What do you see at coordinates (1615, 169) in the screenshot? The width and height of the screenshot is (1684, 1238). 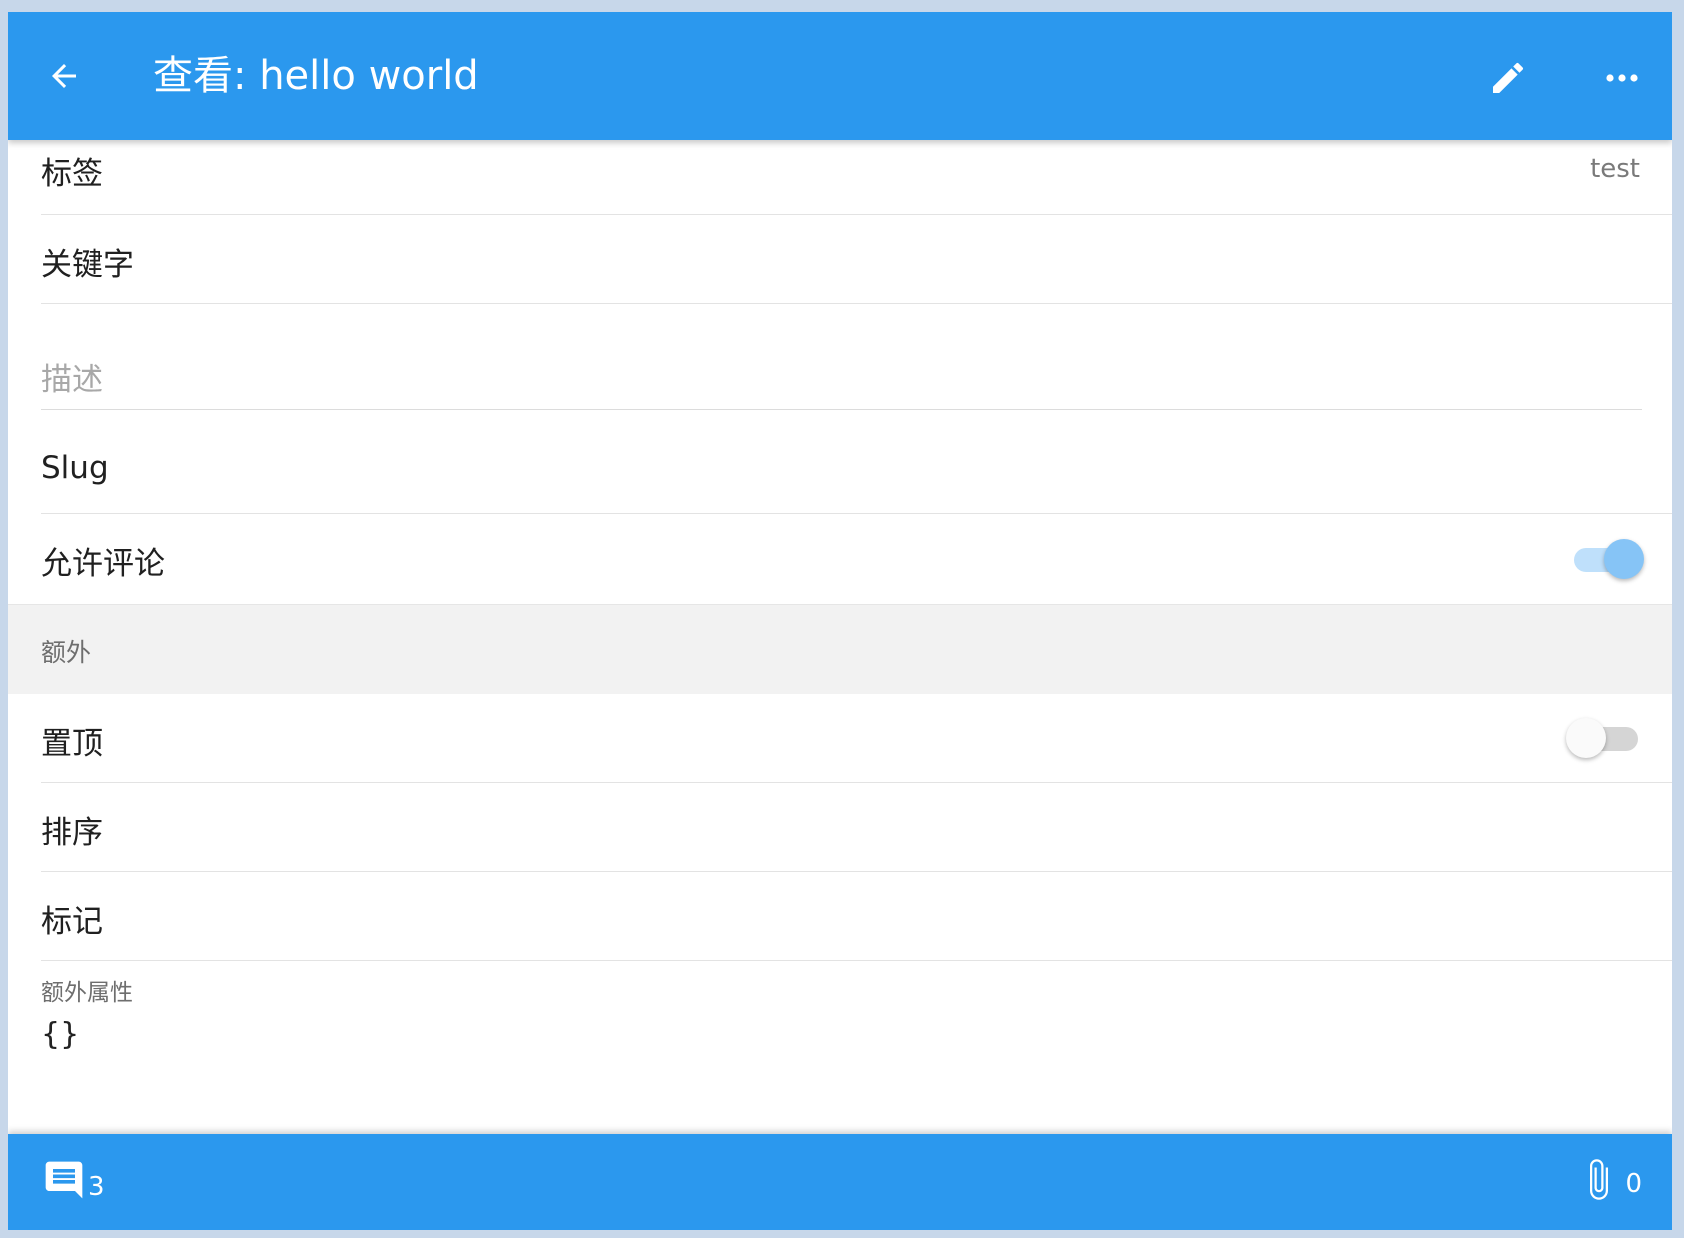 I see `tags-value: test` at bounding box center [1615, 169].